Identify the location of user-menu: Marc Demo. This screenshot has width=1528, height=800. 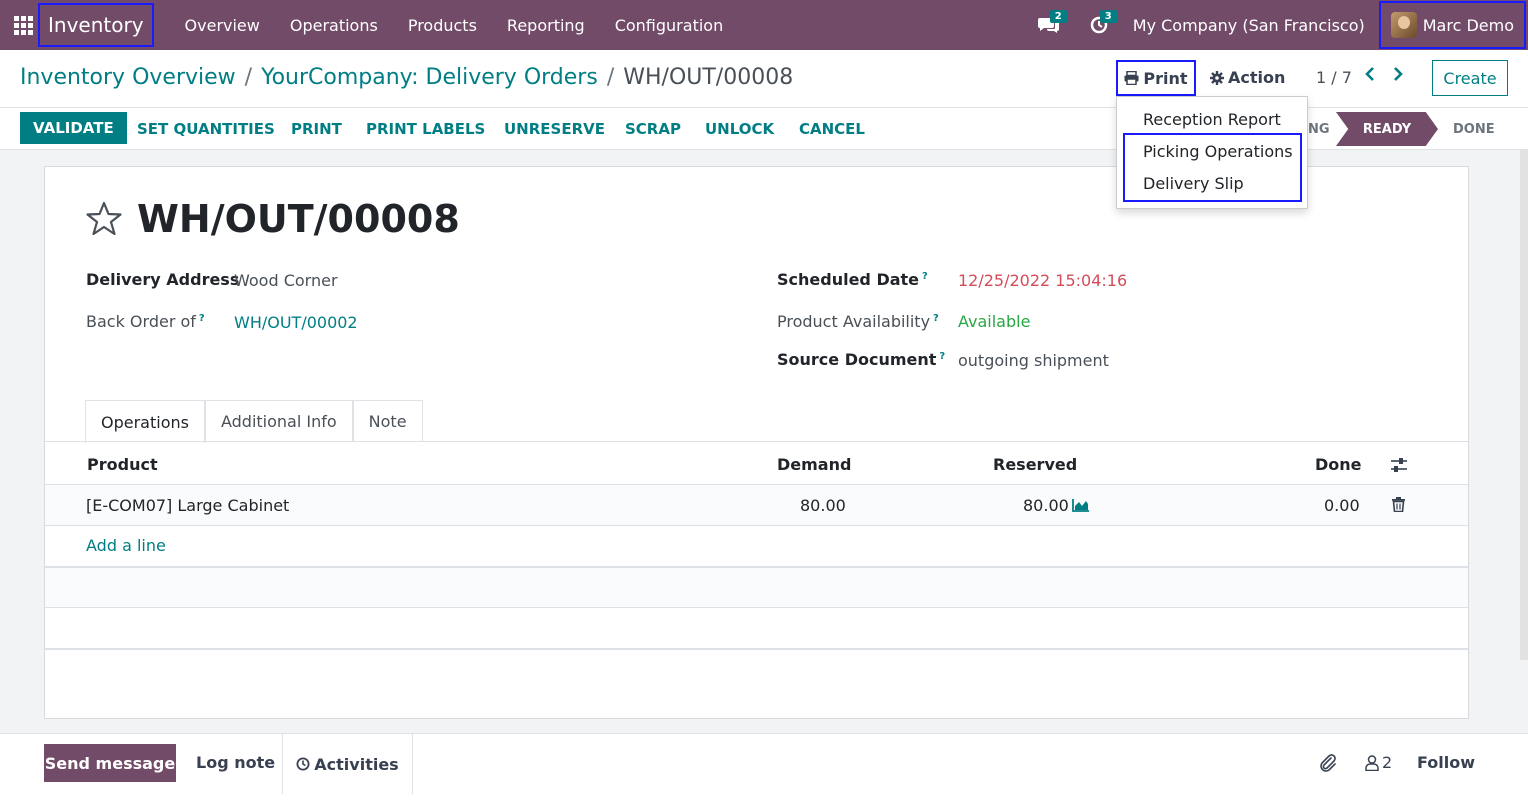
(1452, 25).